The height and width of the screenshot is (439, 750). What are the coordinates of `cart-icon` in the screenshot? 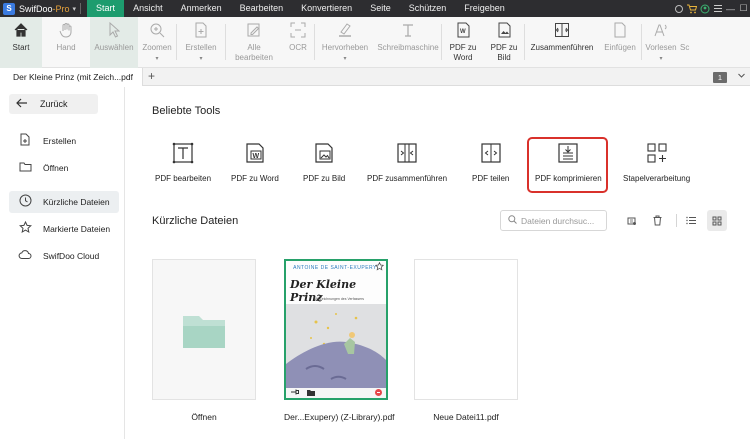 It's located at (691, 8).